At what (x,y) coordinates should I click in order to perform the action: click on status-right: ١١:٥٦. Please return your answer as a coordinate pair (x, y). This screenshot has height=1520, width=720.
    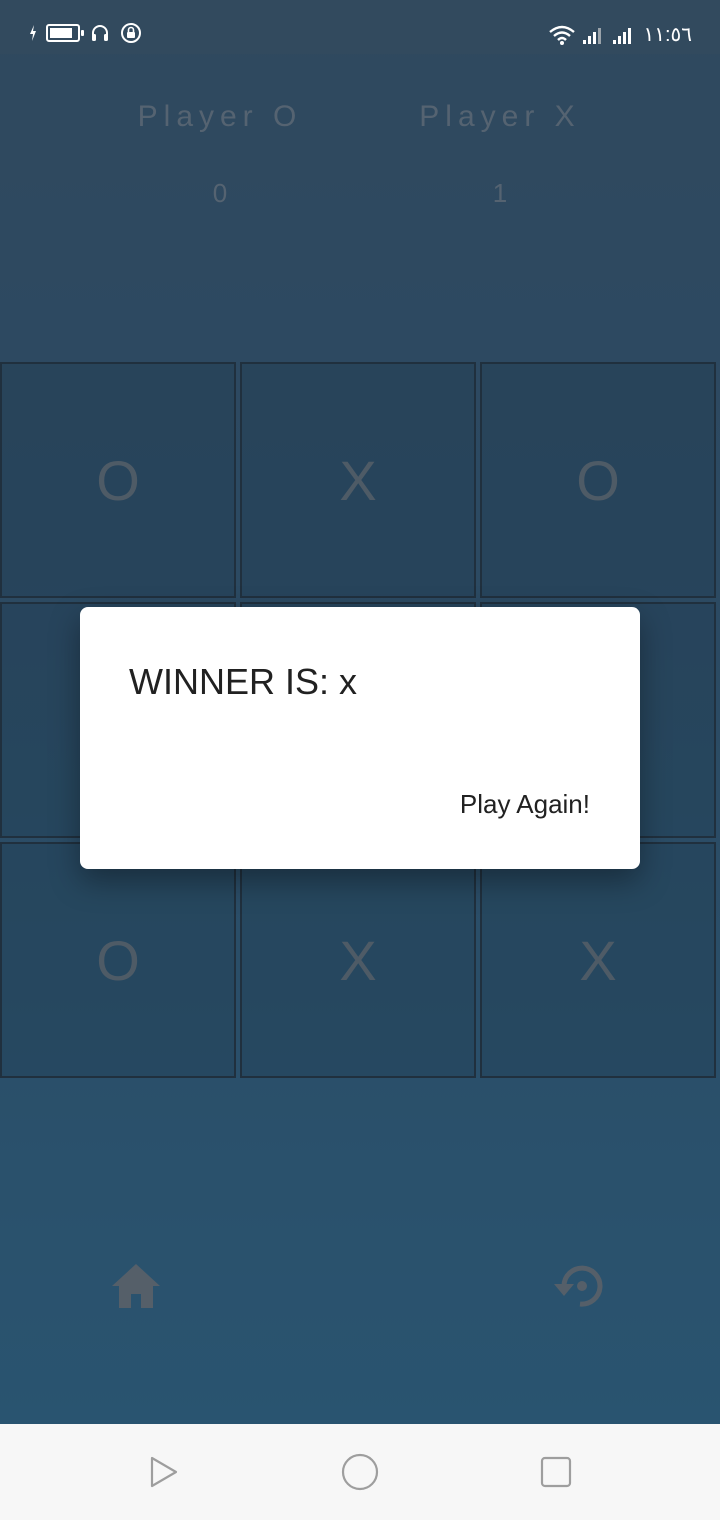
    Looking at the image, I should click on (620, 34).